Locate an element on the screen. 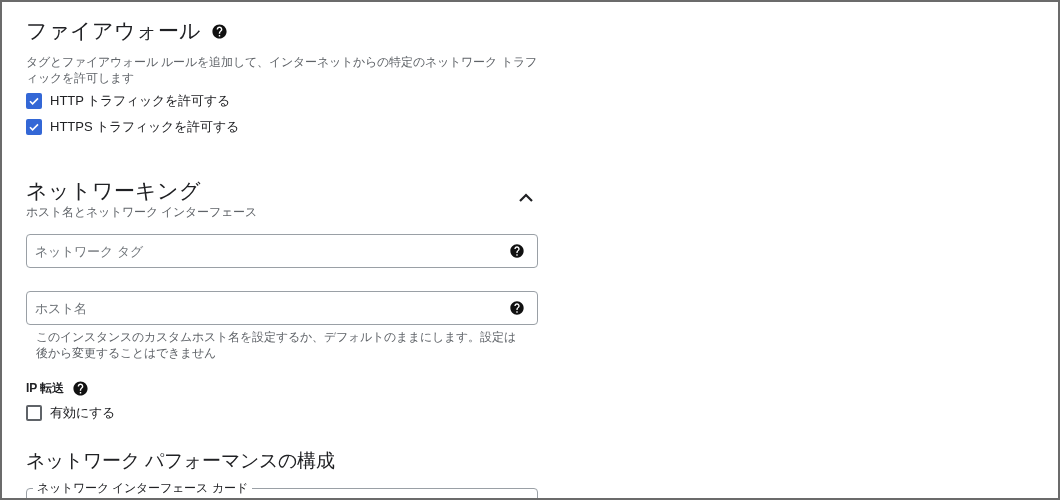 The height and width of the screenshot is (500, 1060). helper-text: このインスタンスのカスタムホスト名を設定するか、デフォルトのままにします。設定は後から変更することはできません is located at coordinates (276, 345).